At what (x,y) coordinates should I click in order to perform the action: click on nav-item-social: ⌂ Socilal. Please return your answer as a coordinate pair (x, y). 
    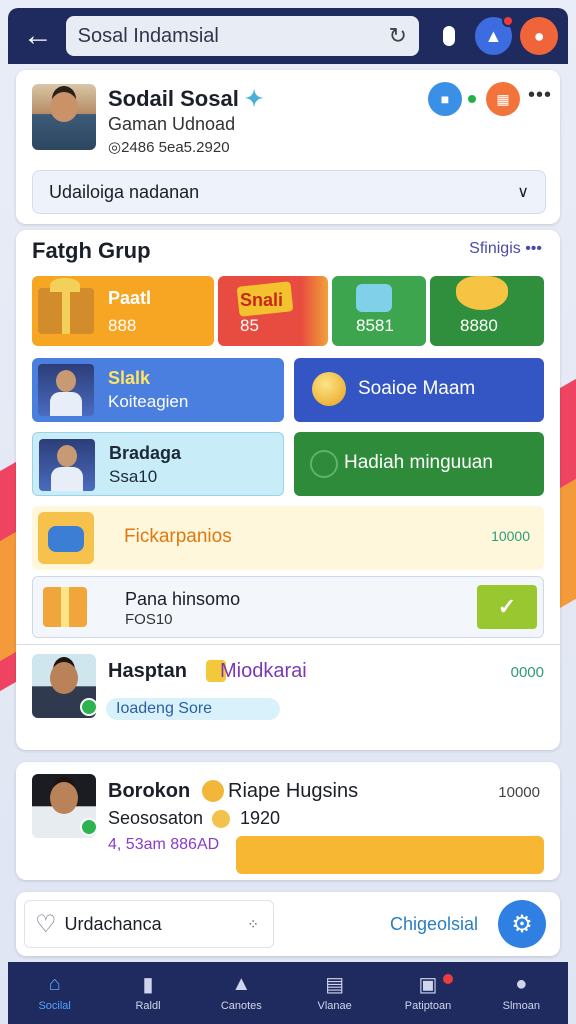
    Looking at the image, I should click on (54, 993).